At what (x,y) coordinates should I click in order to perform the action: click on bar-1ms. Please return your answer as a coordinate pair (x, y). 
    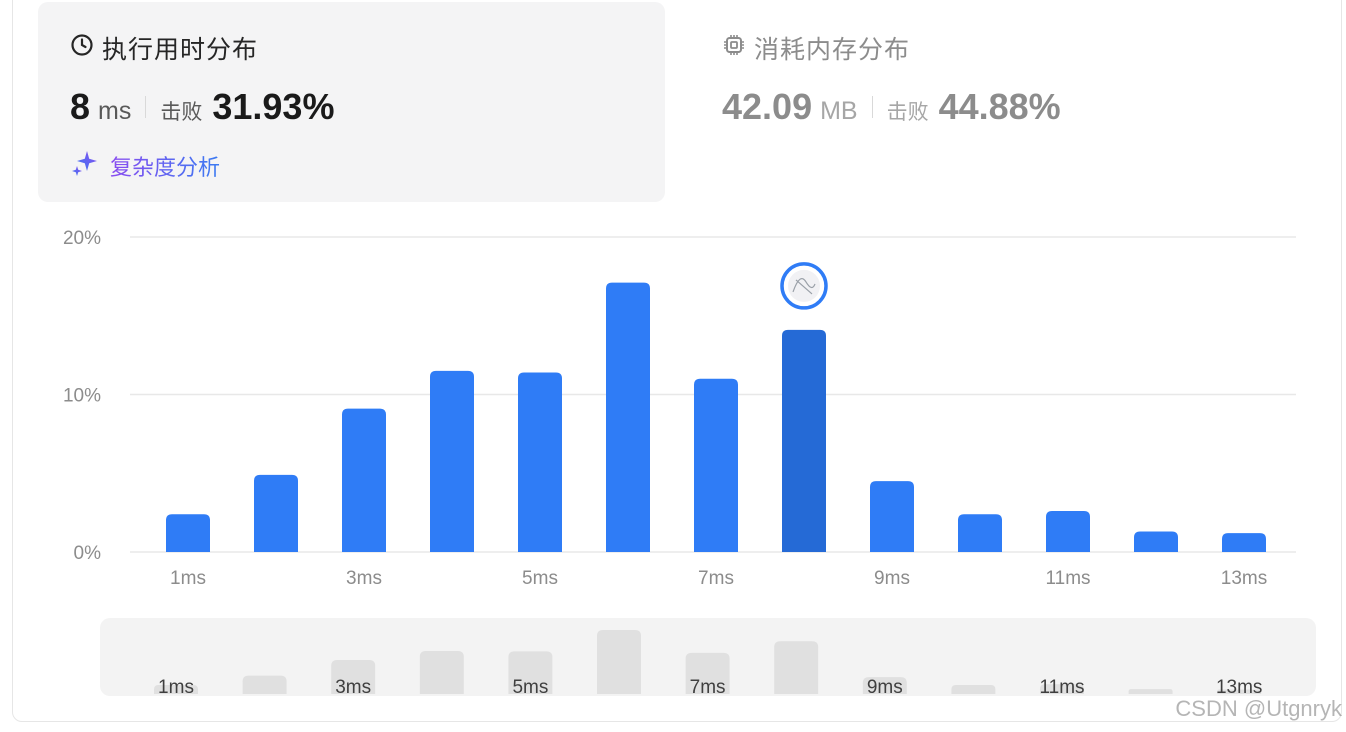
    Looking at the image, I should click on (188, 533).